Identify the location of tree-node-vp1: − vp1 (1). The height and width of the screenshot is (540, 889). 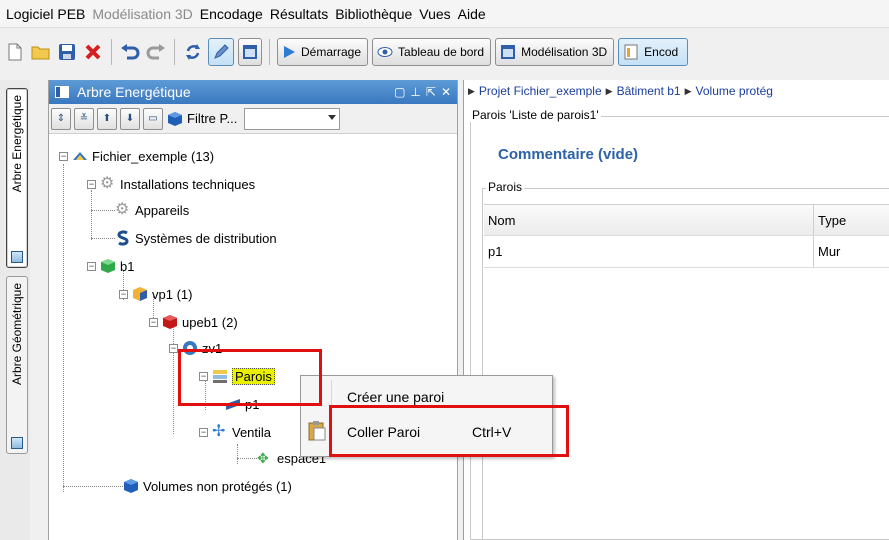
(155, 294).